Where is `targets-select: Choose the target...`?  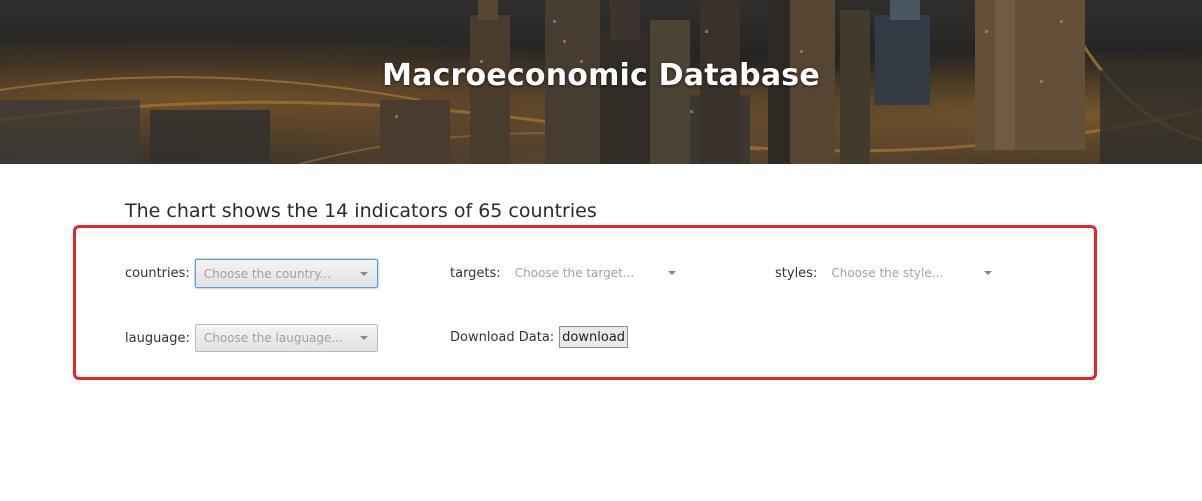 targets-select: Choose the target... is located at coordinates (596, 273).